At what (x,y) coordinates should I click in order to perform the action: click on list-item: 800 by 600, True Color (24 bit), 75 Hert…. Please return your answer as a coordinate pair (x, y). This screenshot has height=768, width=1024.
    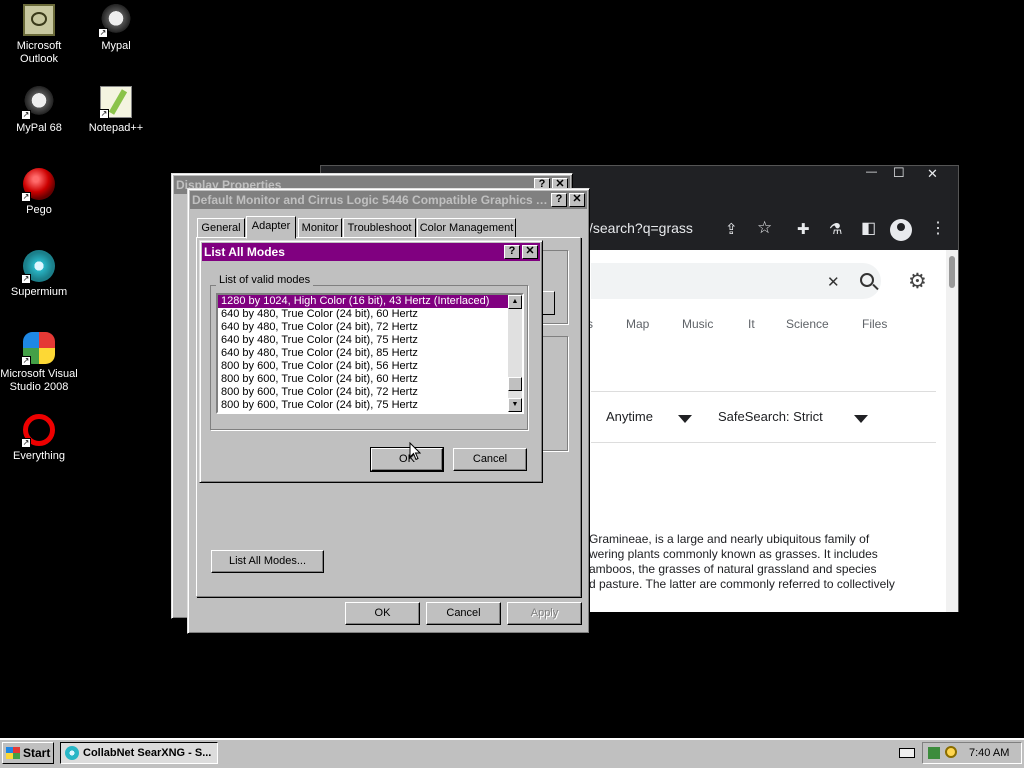
    Looking at the image, I should click on (370, 405).